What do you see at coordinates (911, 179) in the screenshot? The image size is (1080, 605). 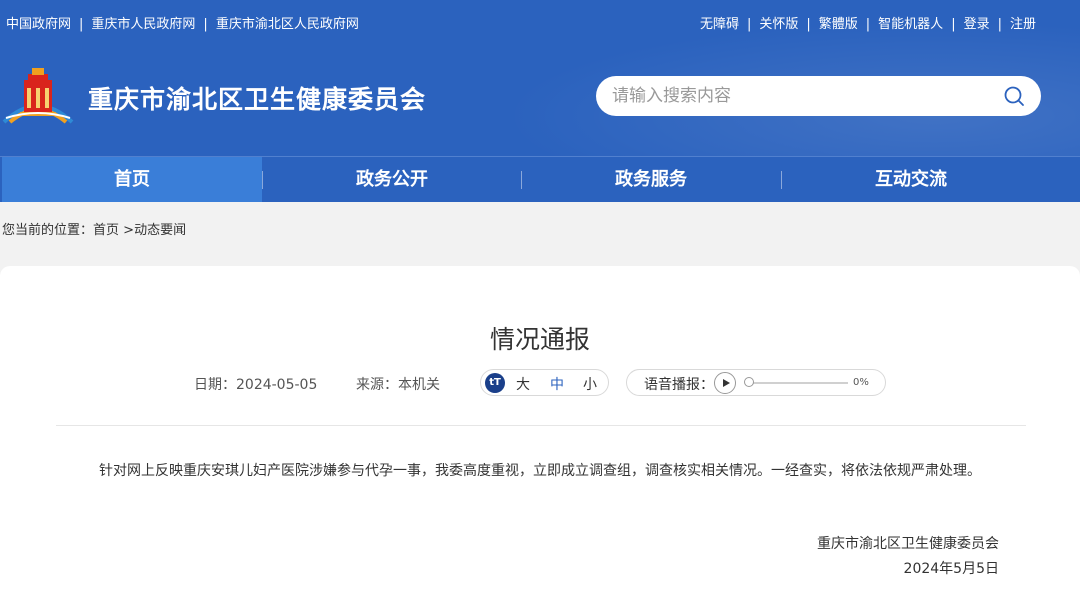 I see `nav-item-interaction: 互动交流` at bounding box center [911, 179].